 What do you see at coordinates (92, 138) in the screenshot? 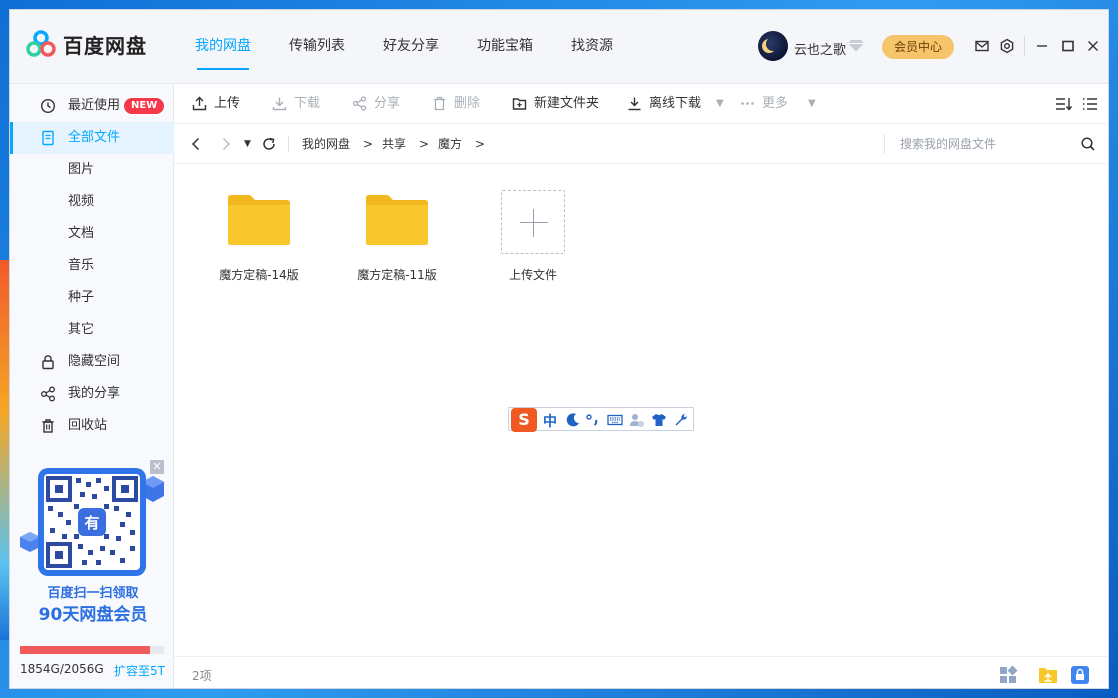
I see `sidebar-item-all-files: 全部文件` at bounding box center [92, 138].